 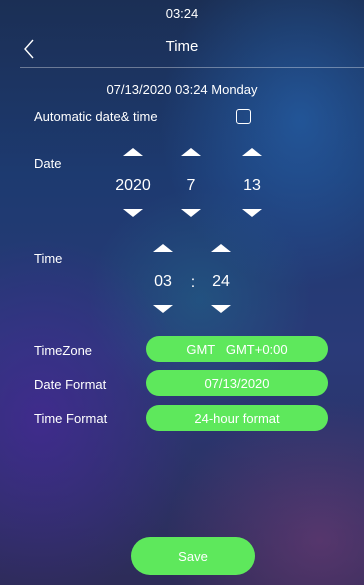 I want to click on status-bar-time: 03:24, so click(x=182, y=13).